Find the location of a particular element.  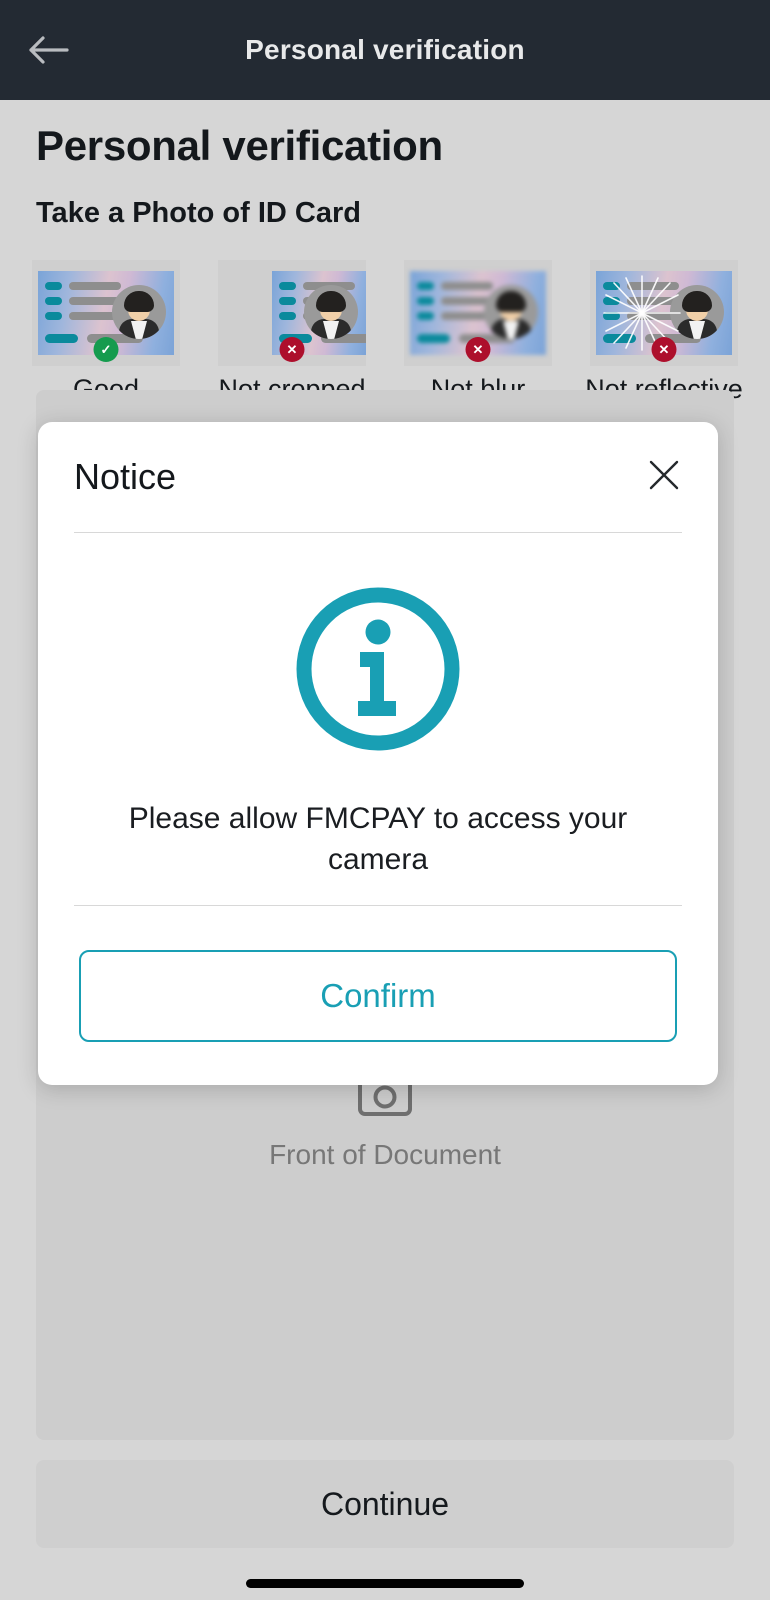

arrow-left-icon is located at coordinates (48, 50).